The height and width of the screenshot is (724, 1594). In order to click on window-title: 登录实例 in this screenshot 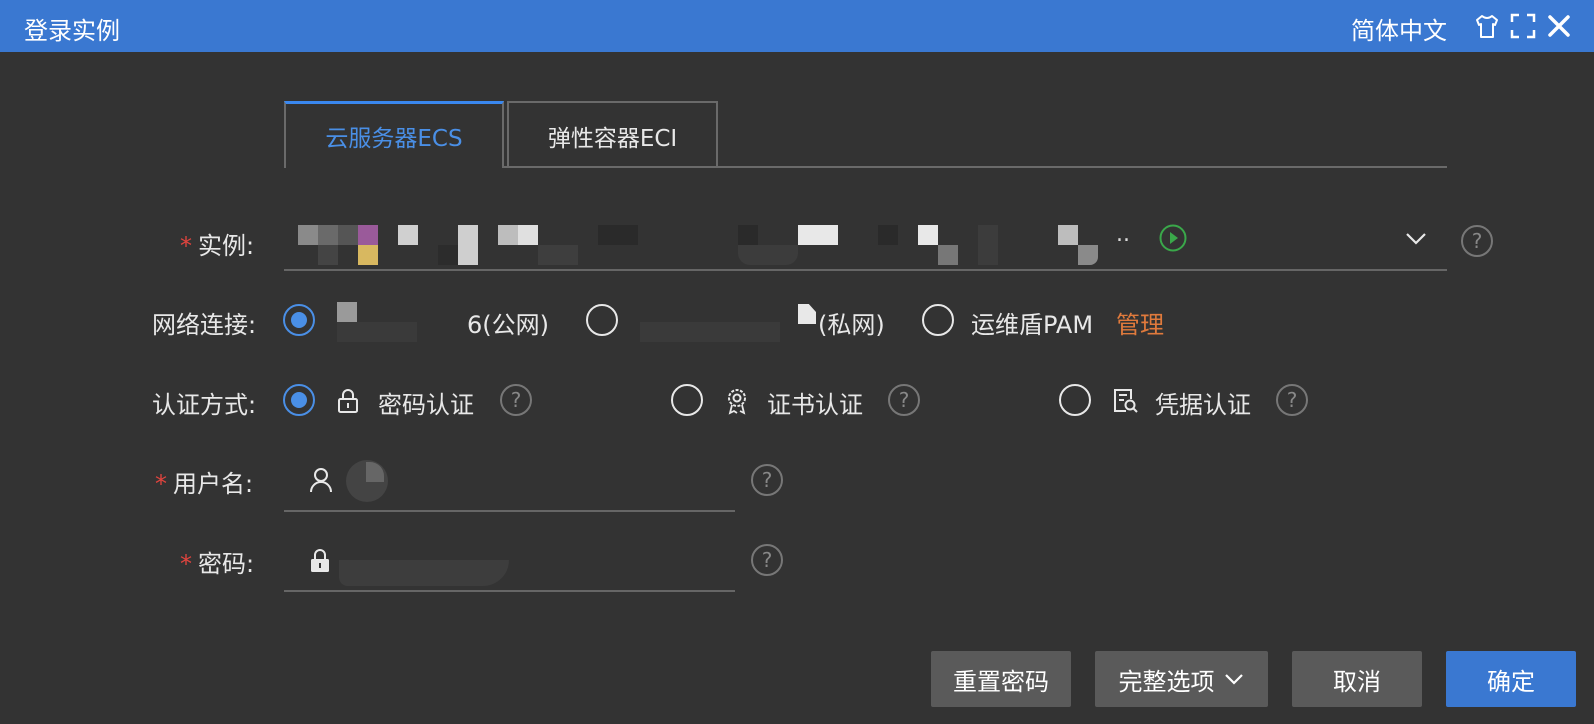, I will do `click(72, 31)`.